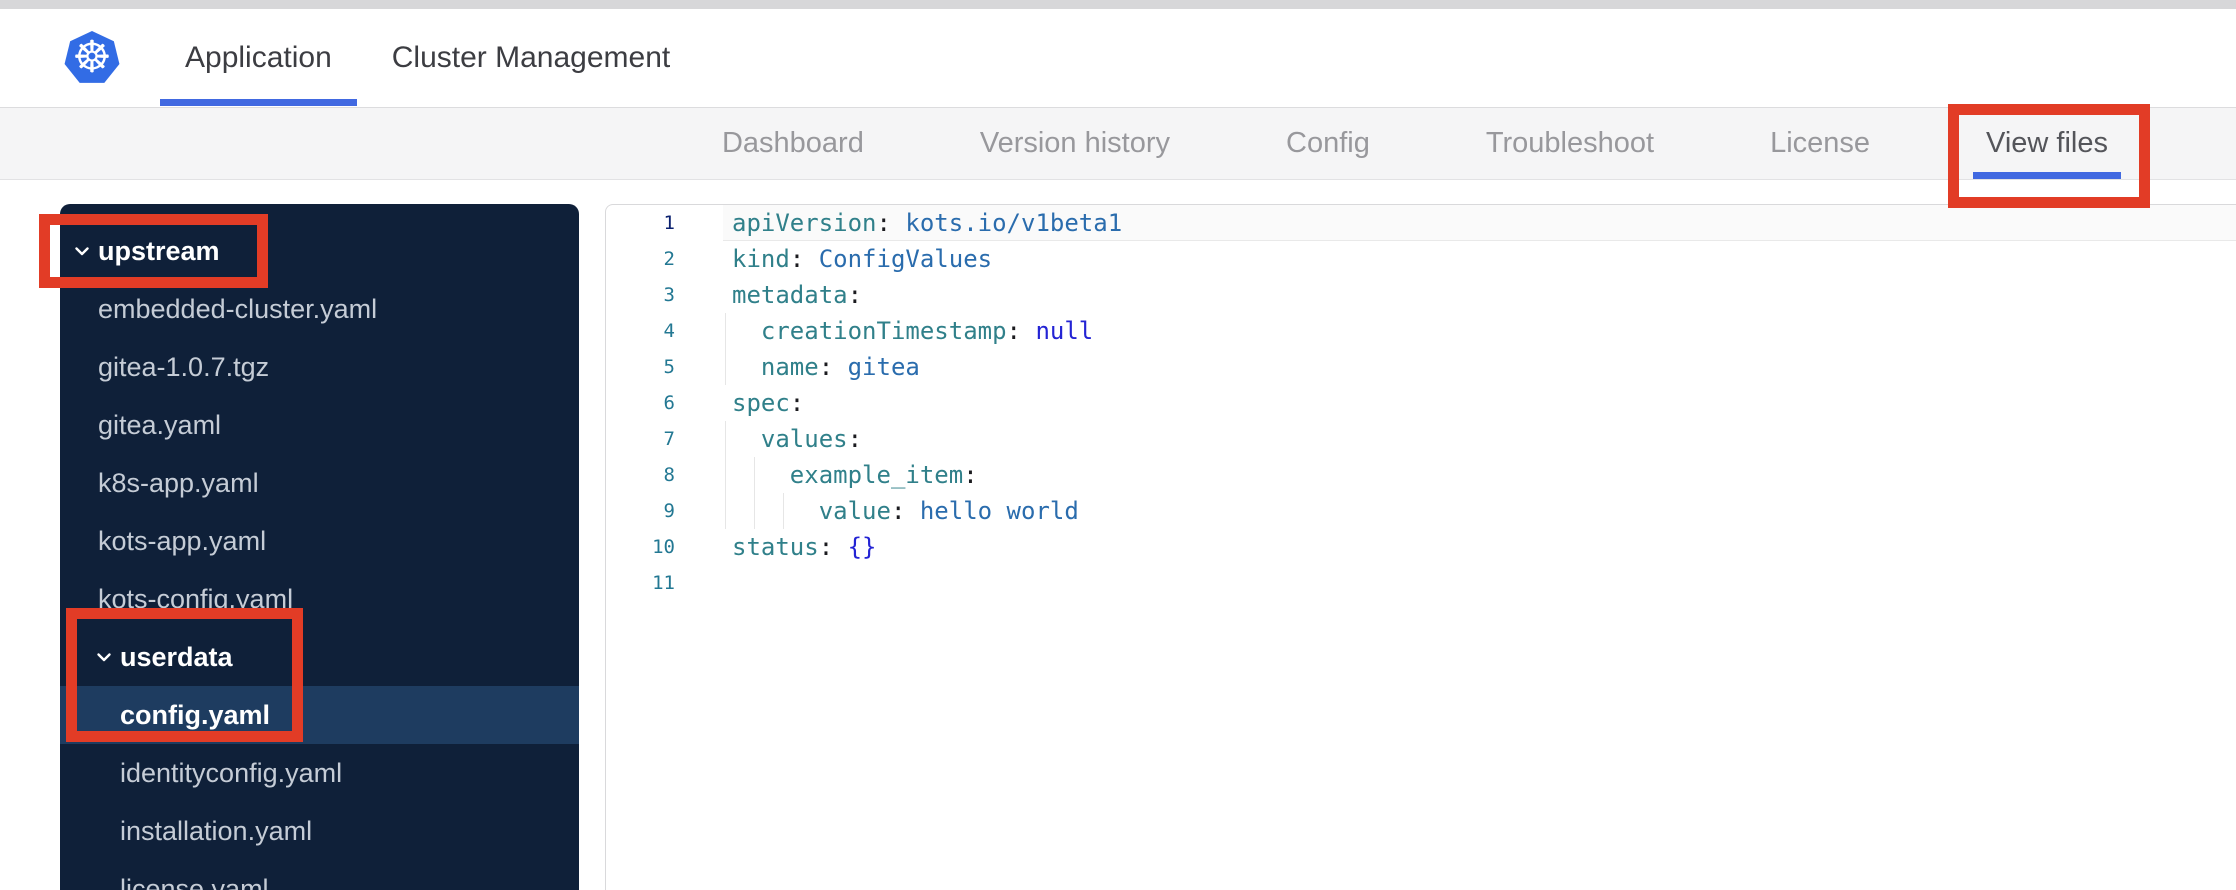  Describe the element at coordinates (319, 367) in the screenshot. I see `tree-file-gitea-1-0-7-tgz: gitea-1.0.7.tgz` at that location.